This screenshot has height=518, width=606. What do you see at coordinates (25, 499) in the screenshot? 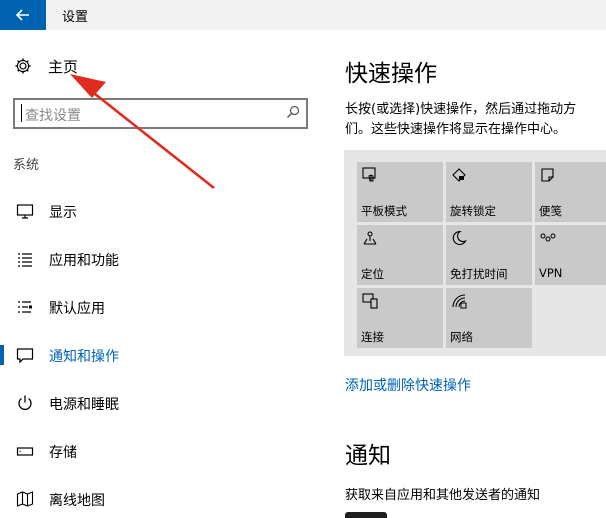
I see `offline-maps-icon` at bounding box center [25, 499].